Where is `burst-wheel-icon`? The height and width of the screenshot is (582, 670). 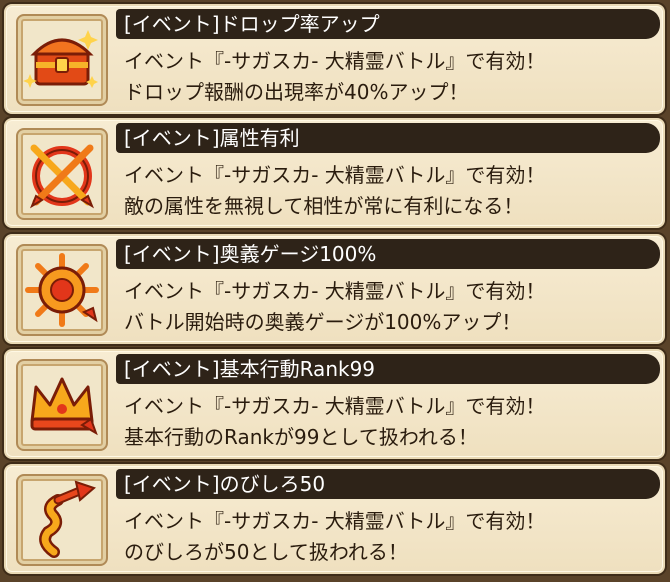 burst-wheel-icon is located at coordinates (62, 290).